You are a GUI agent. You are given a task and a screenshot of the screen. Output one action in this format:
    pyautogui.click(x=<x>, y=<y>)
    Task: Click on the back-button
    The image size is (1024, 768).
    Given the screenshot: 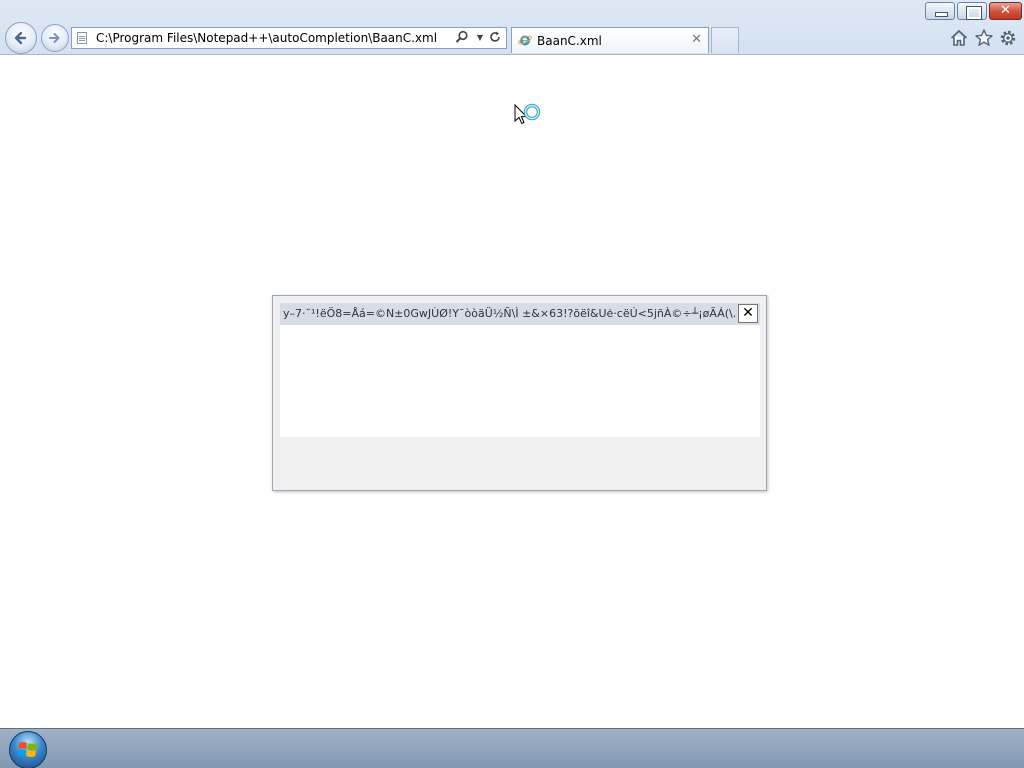 What is the action you would take?
    pyautogui.click(x=21, y=38)
    